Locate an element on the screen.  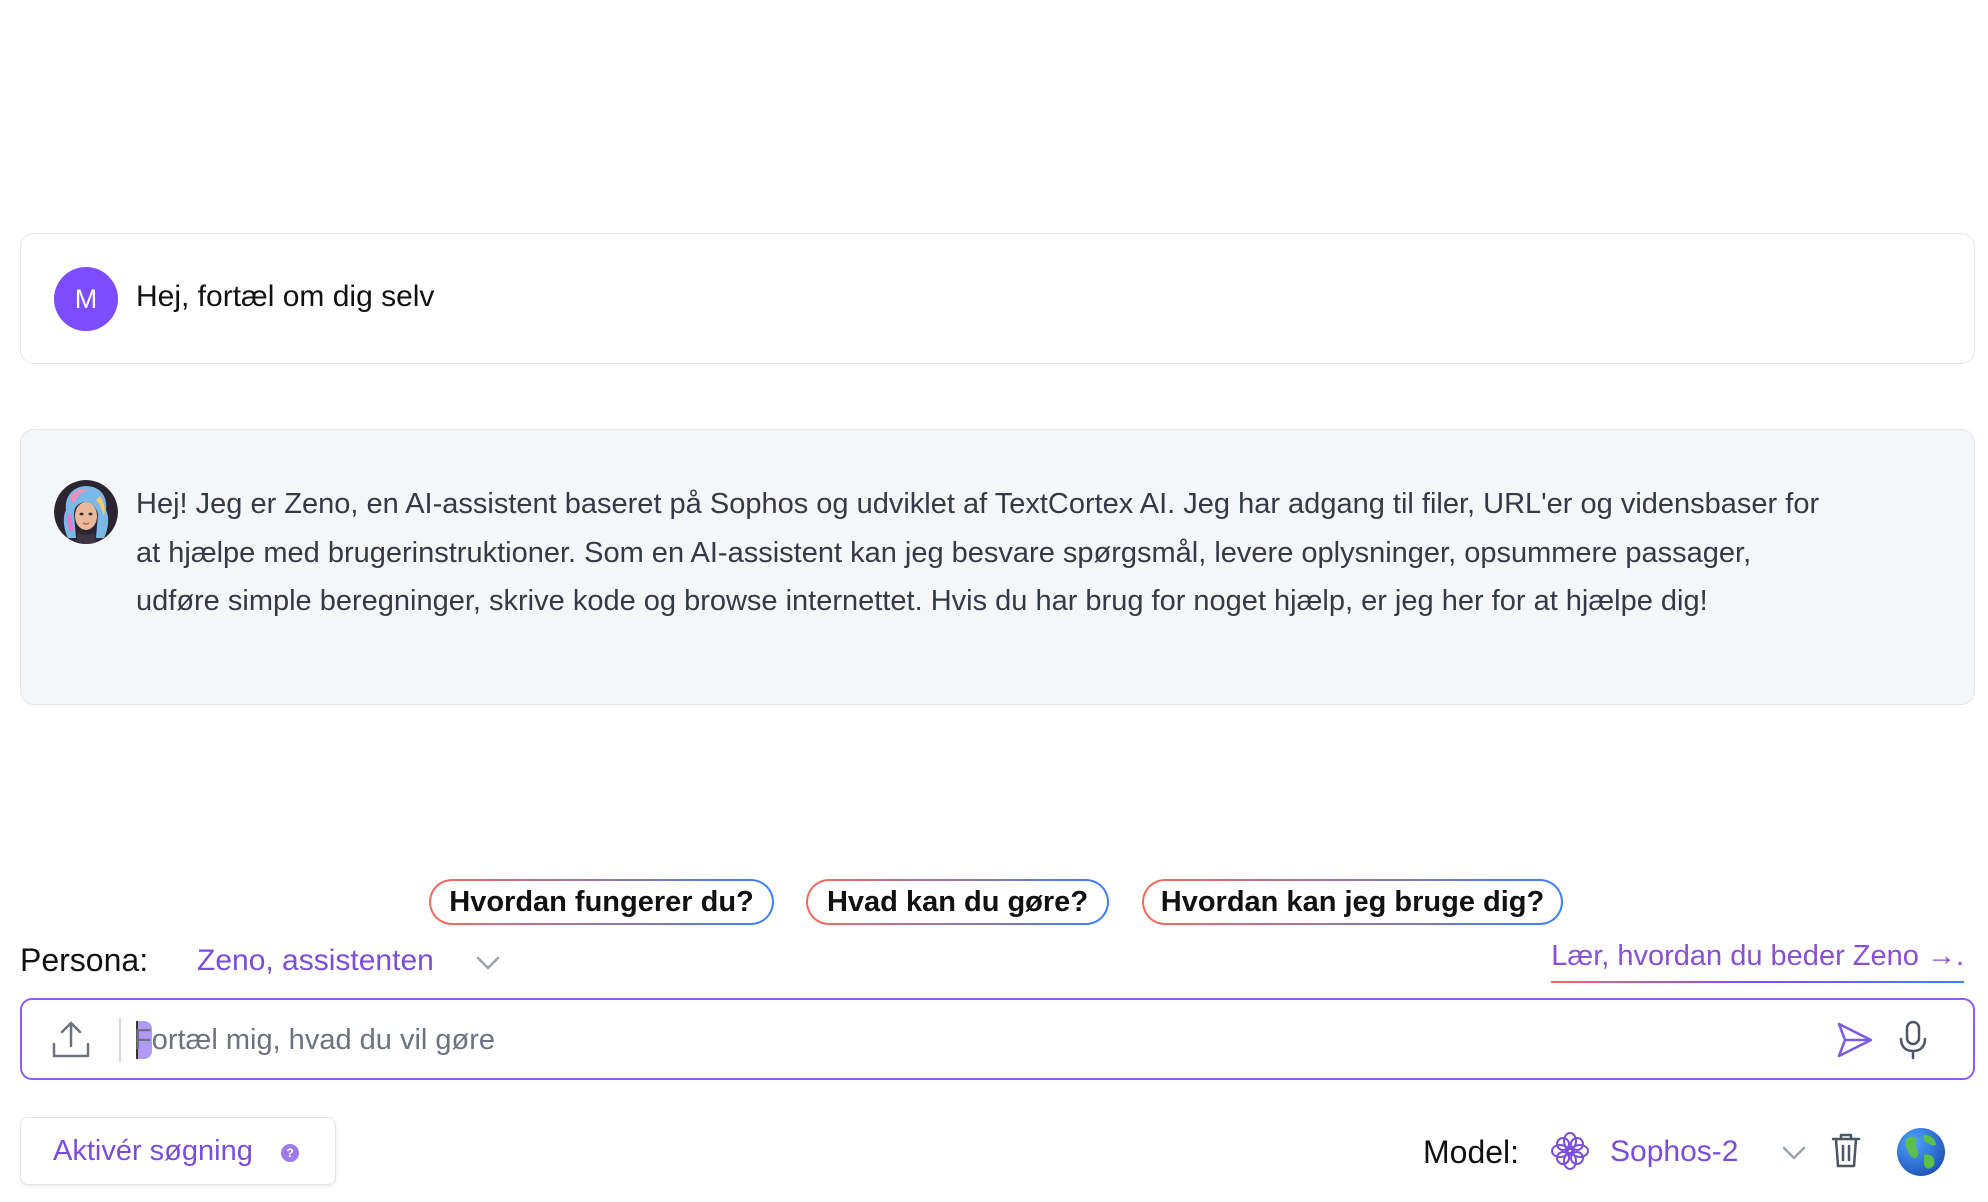
user-avatar: M is located at coordinates (86, 299).